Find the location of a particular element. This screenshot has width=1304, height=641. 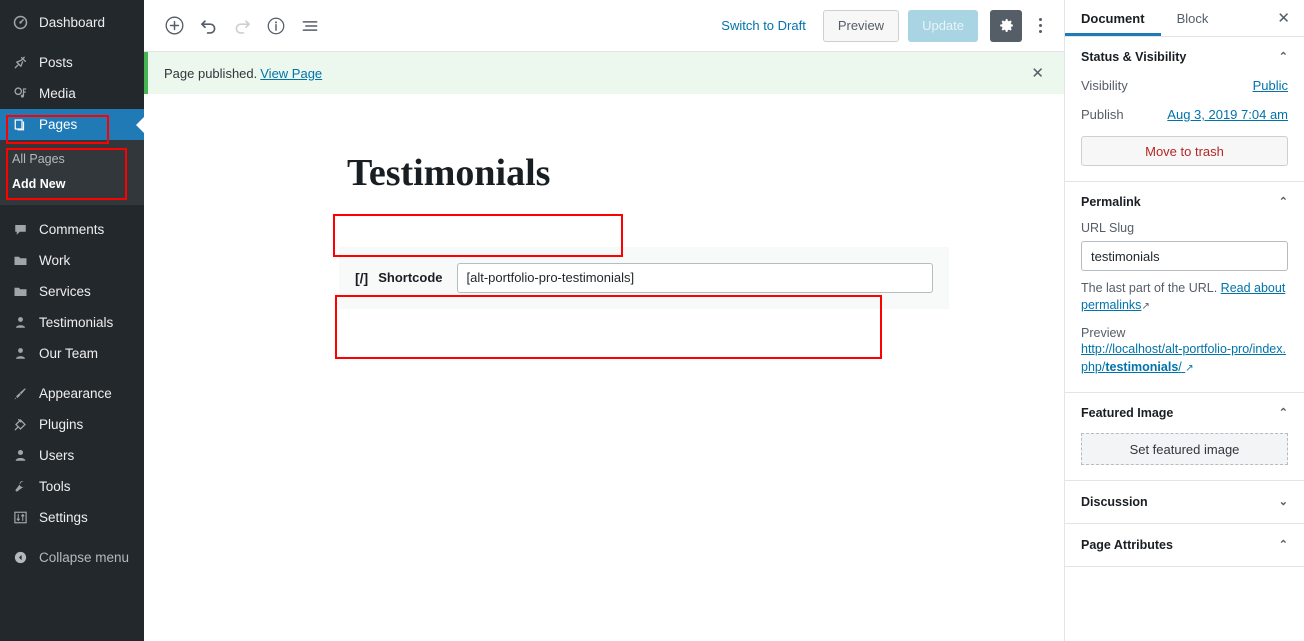

sidebar-item-label: Plugins is located at coordinates (61, 424).